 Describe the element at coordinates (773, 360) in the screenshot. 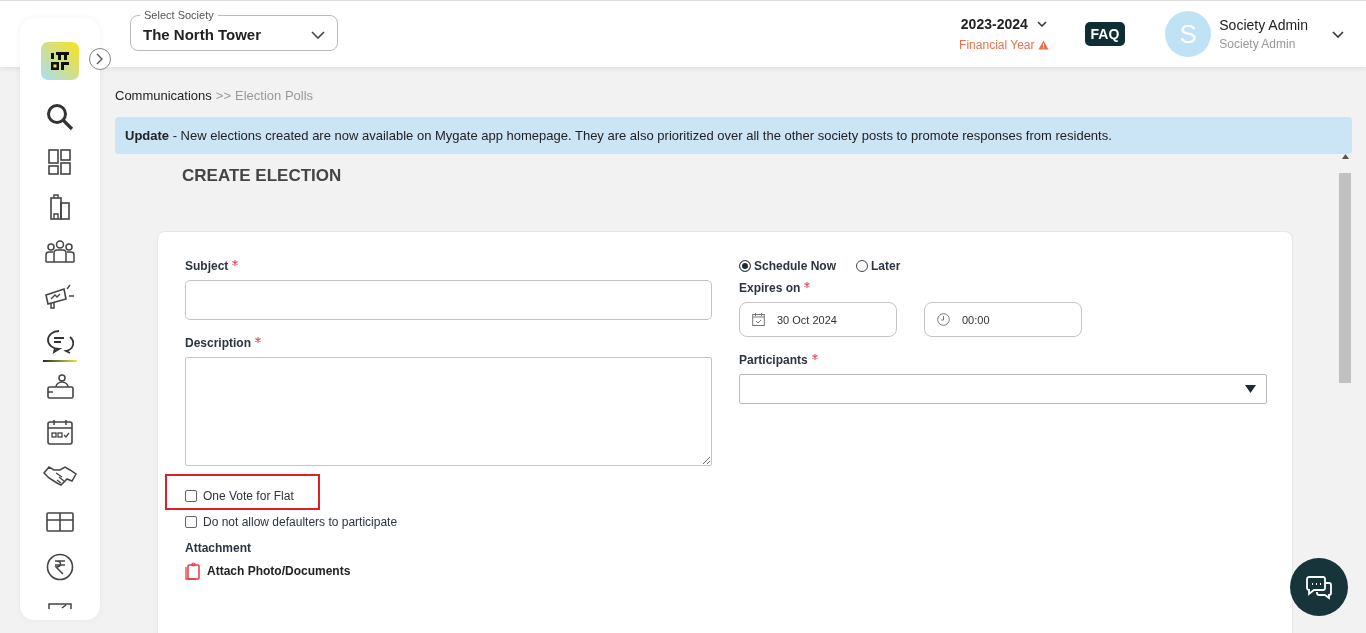

I see `field-label: Participants` at that location.